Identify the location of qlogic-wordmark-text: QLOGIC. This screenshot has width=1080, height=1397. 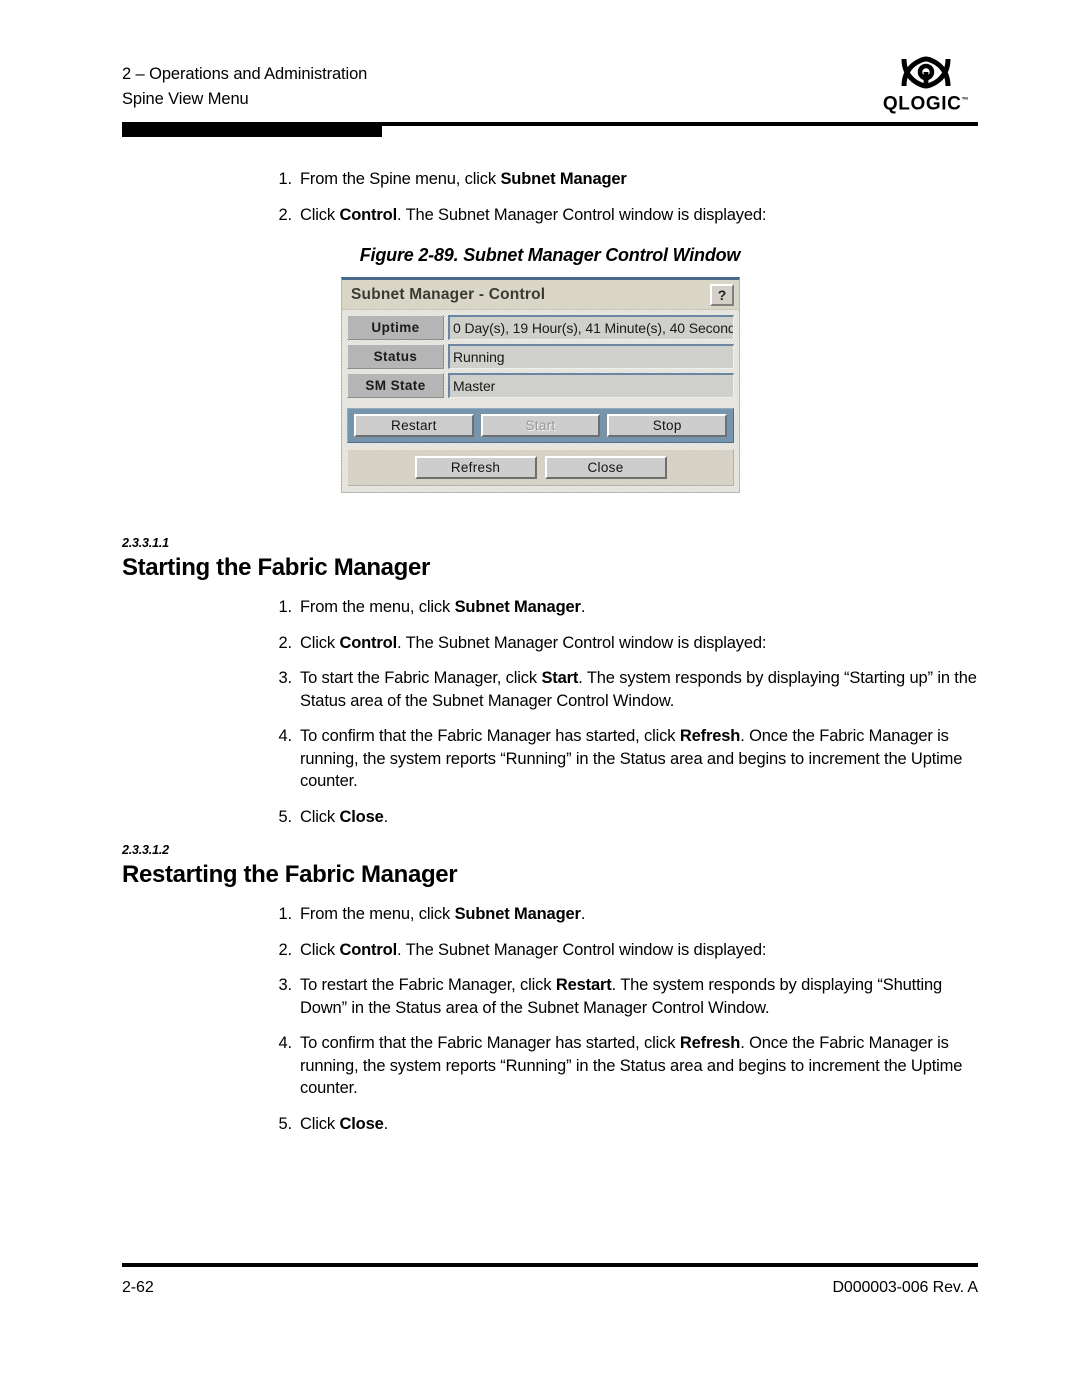
(922, 104).